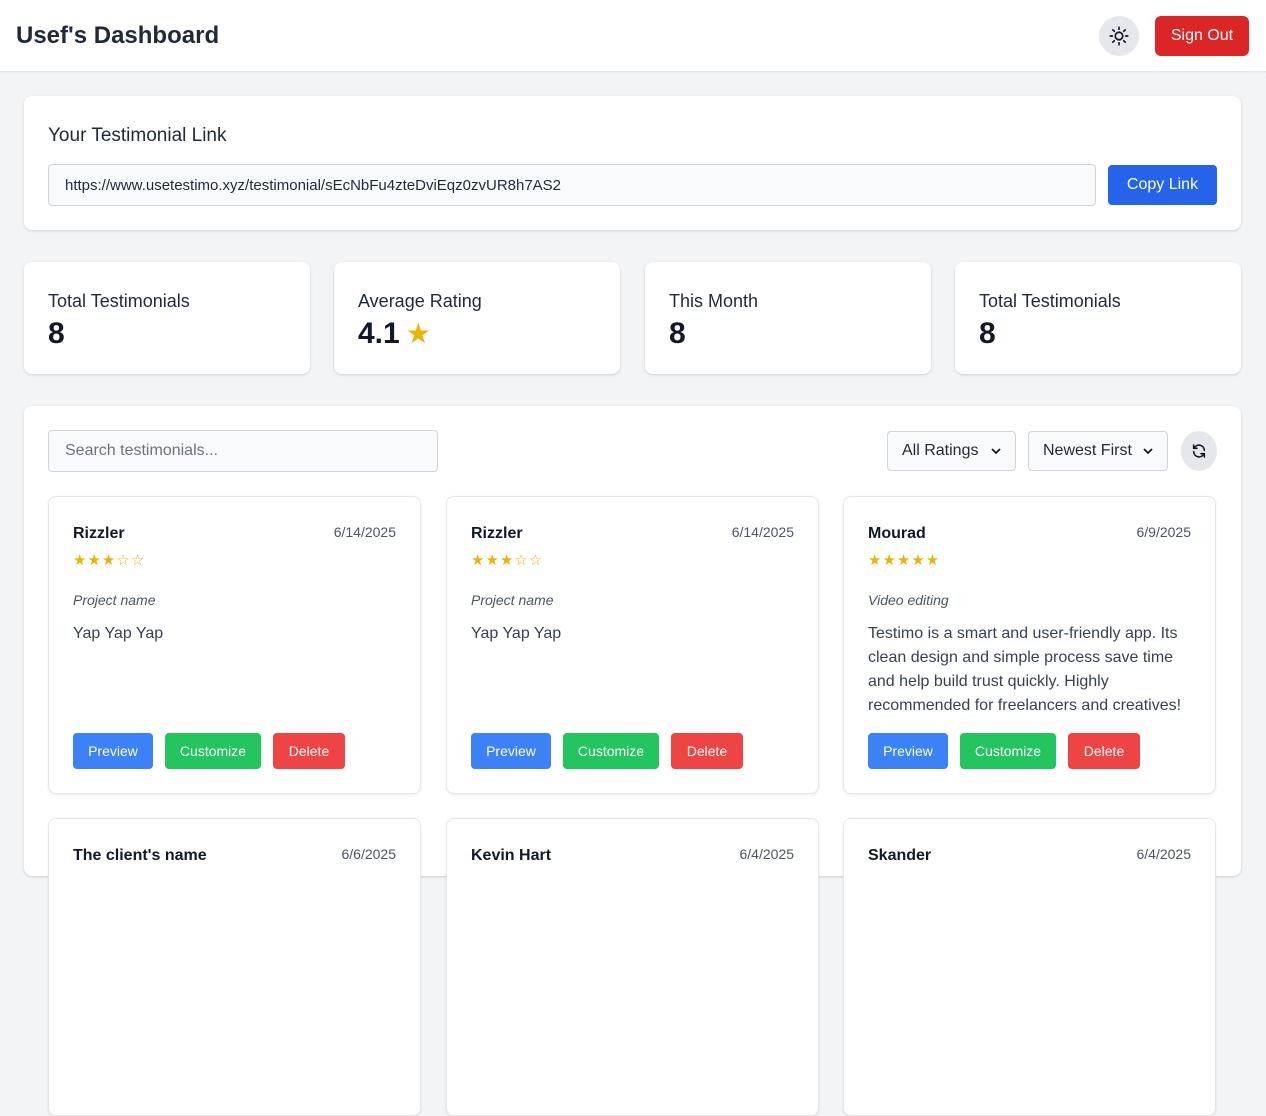 Image resolution: width=1266 pixels, height=1116 pixels. I want to click on sun-icon, so click(1119, 36).